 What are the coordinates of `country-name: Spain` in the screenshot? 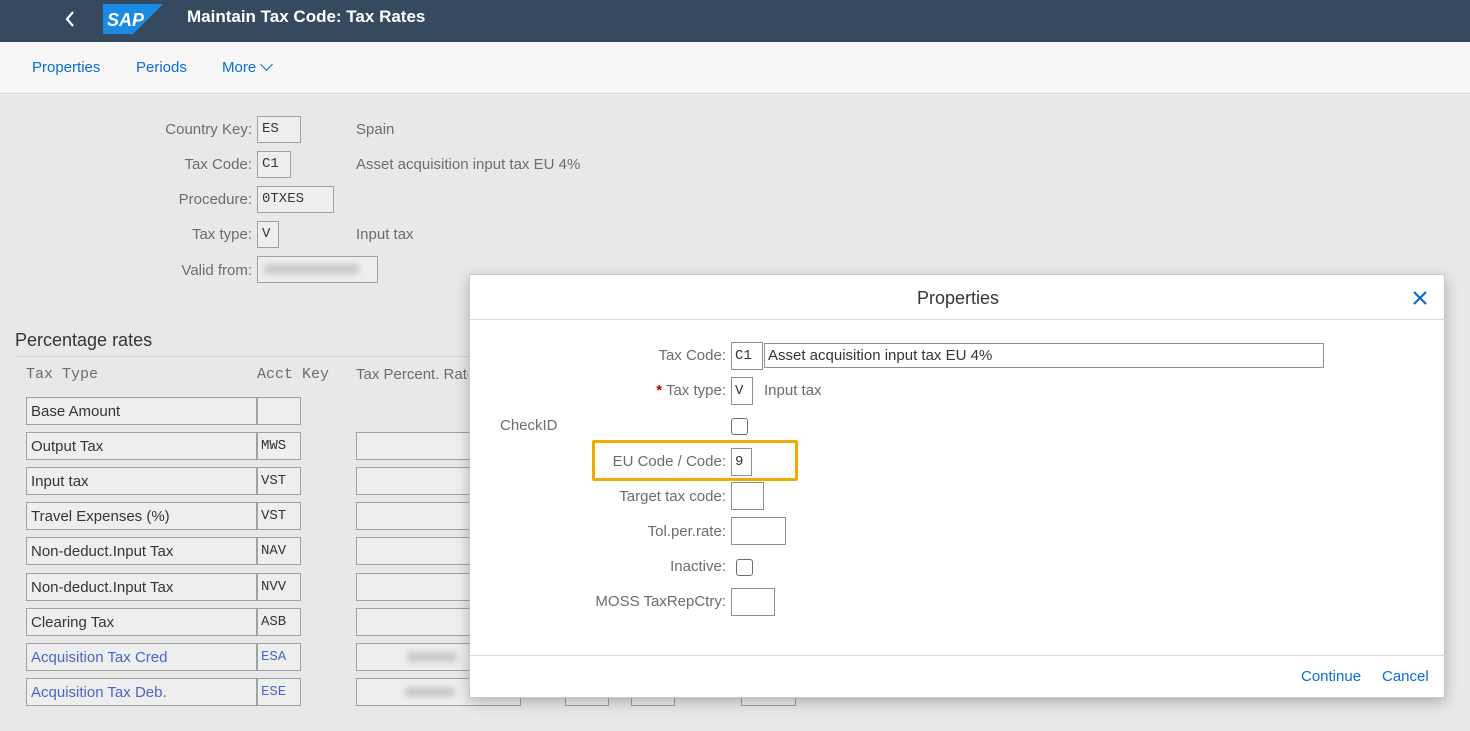 It's located at (375, 129).